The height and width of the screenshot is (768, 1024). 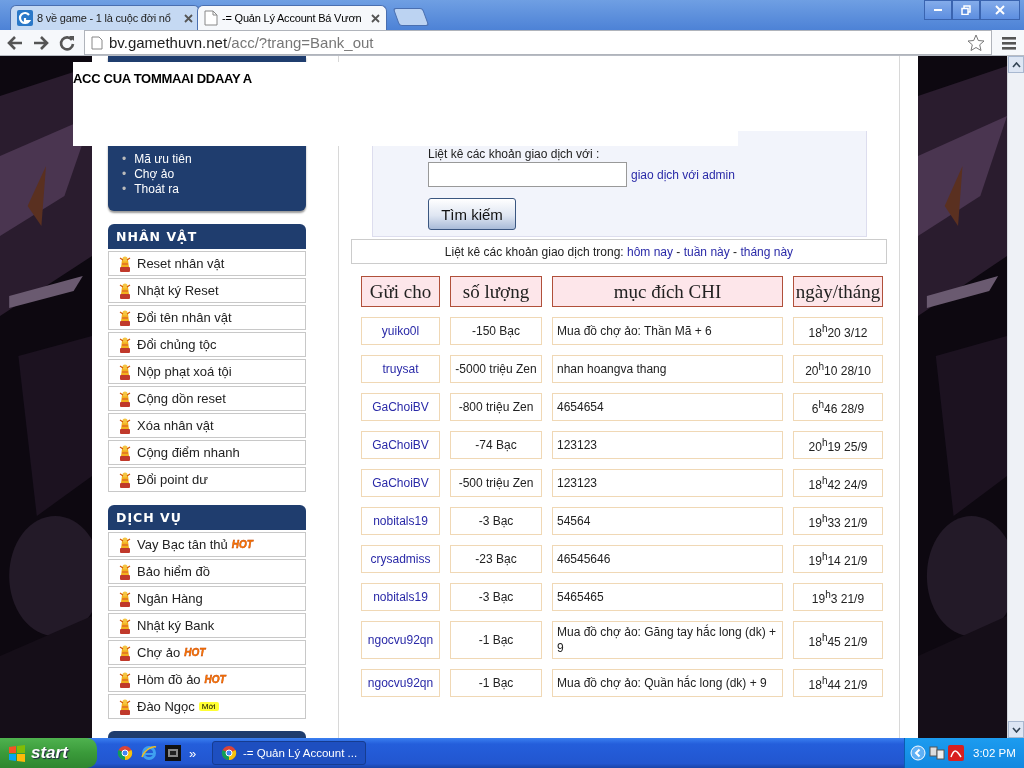 What do you see at coordinates (207, 398) in the screenshot?
I see `sidebar-item: Cộng dồn reset` at bounding box center [207, 398].